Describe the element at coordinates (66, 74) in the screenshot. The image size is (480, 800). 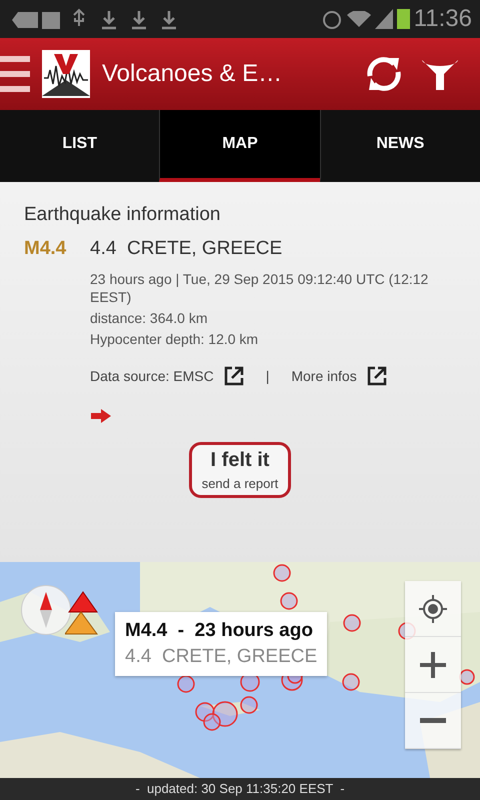
I see `app-logo` at that location.